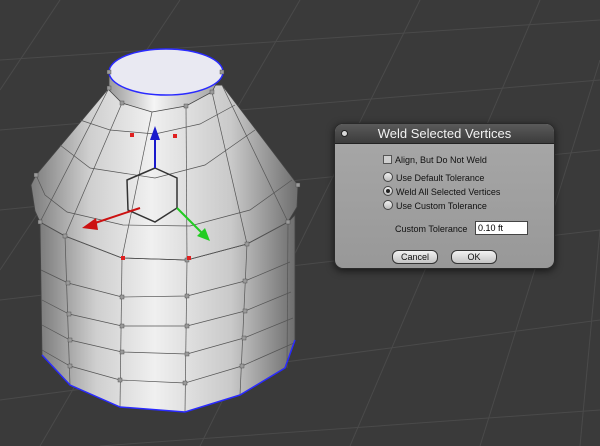 This screenshot has height=446, width=600. I want to click on radio-custom-tolerance: Use Custom Tolerance, so click(435, 206).